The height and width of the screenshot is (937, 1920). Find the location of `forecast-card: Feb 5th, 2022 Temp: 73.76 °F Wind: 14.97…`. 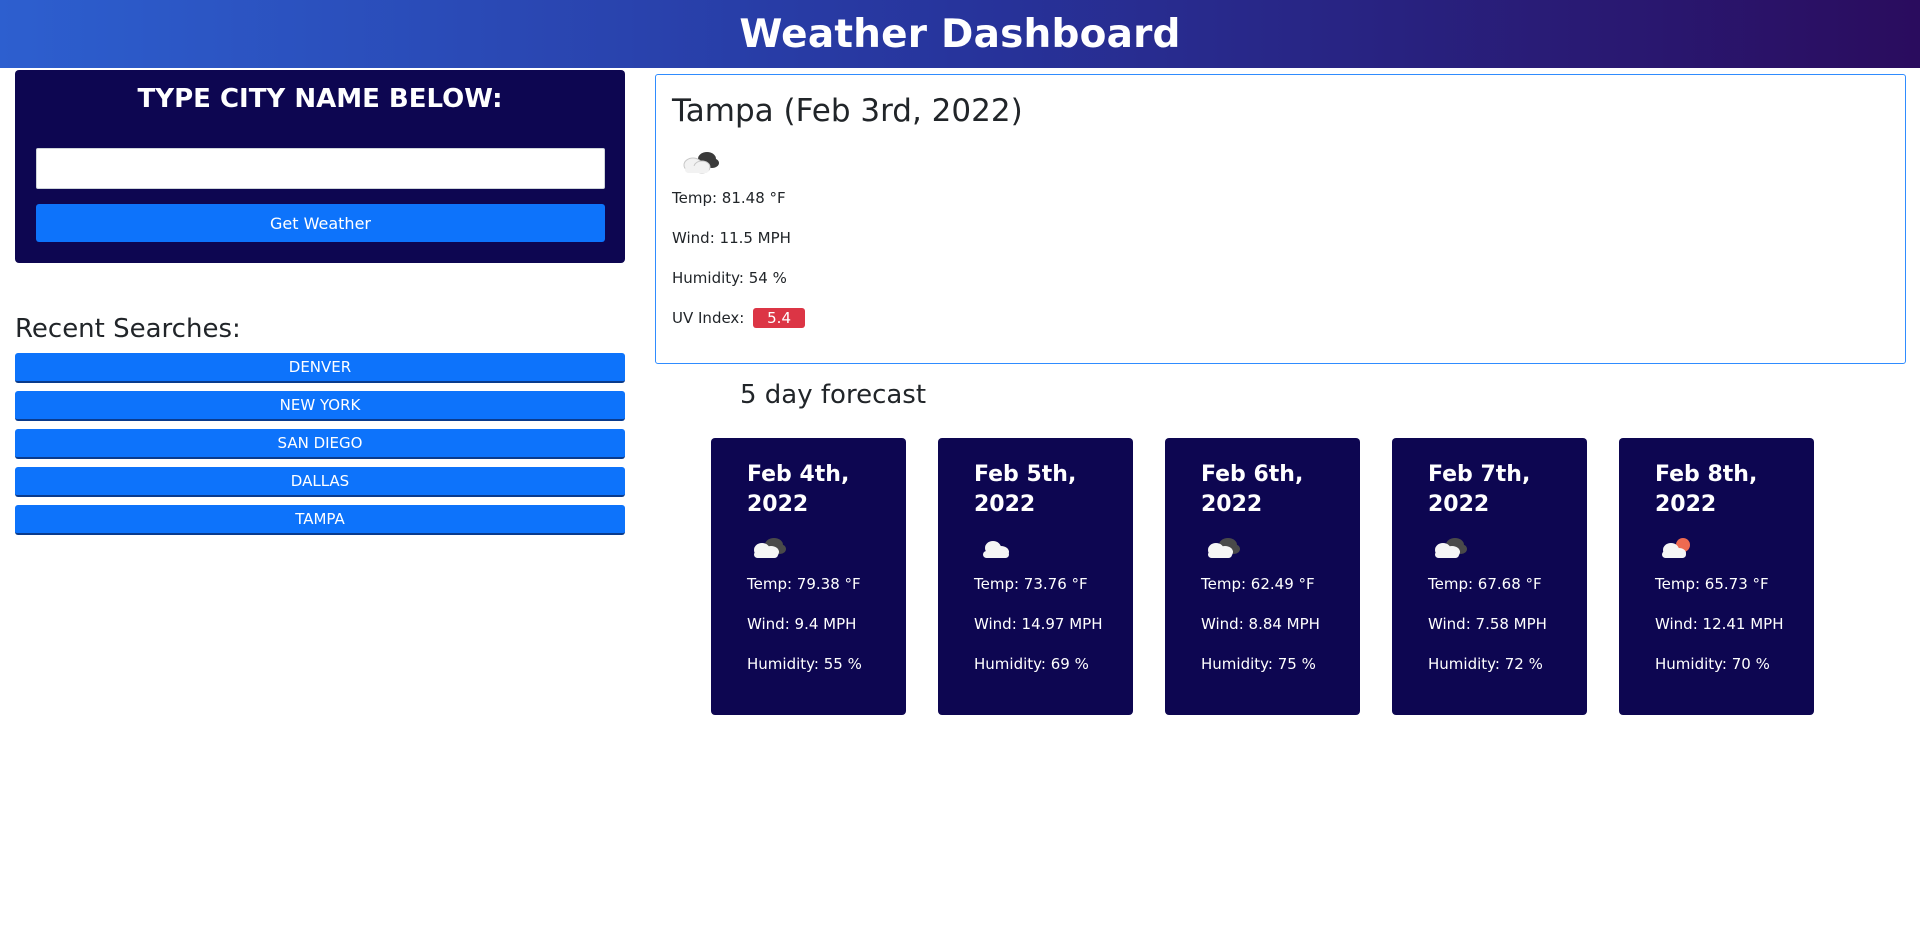

forecast-card: Feb 5th, 2022 Temp: 73.76 °F Wind: 14.97… is located at coordinates (1035, 576).